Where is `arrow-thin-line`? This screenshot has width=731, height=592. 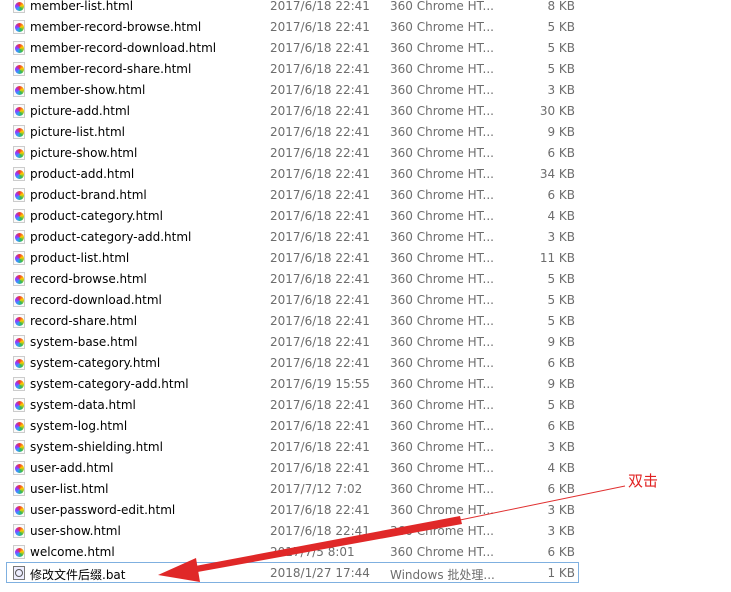 arrow-thin-line is located at coordinates (542, 503).